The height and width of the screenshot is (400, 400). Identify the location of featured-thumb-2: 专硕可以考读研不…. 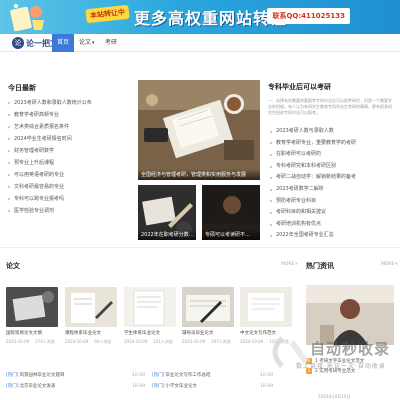
(231, 212).